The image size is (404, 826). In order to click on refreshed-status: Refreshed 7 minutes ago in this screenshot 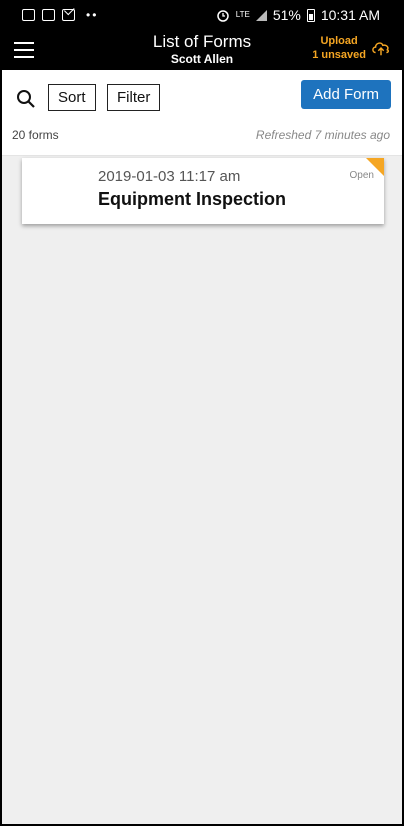, I will do `click(322, 135)`.